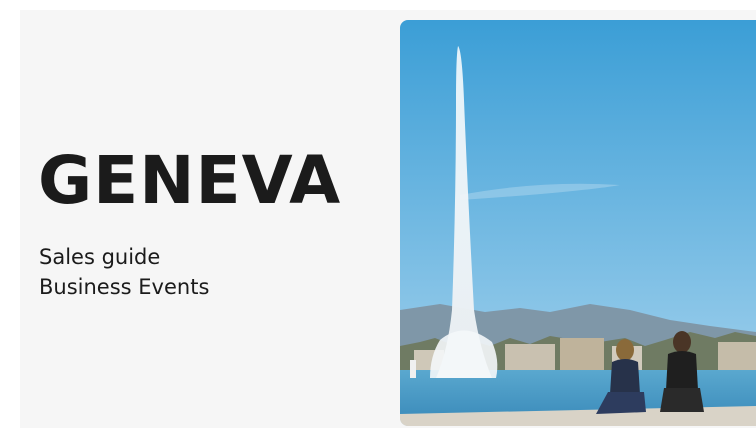 The width and height of the screenshot is (756, 442). Describe the element at coordinates (124, 287) in the screenshot. I see `subtitle-line-business-events: Business Events` at that location.